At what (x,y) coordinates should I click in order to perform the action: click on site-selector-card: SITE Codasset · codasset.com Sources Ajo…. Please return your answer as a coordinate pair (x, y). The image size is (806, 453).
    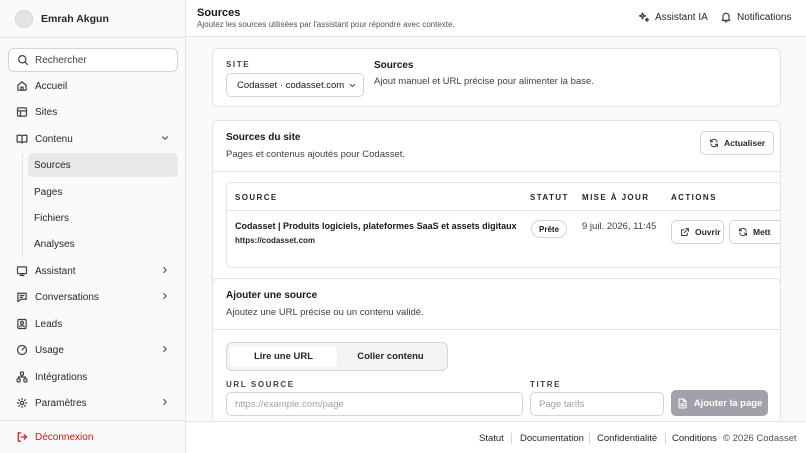
    Looking at the image, I should click on (496, 77).